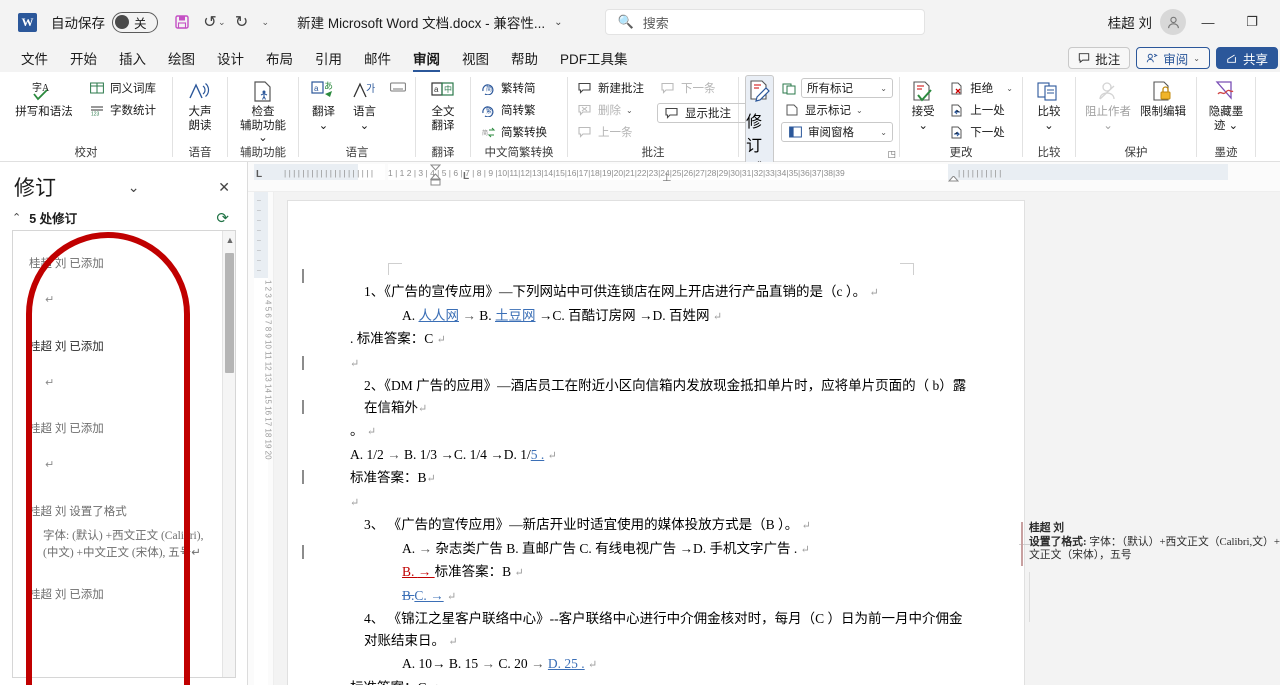 This screenshot has width=1280, height=685. What do you see at coordinates (228, 454) in the screenshot?
I see `revisions-scrollbar: ▲` at bounding box center [228, 454].